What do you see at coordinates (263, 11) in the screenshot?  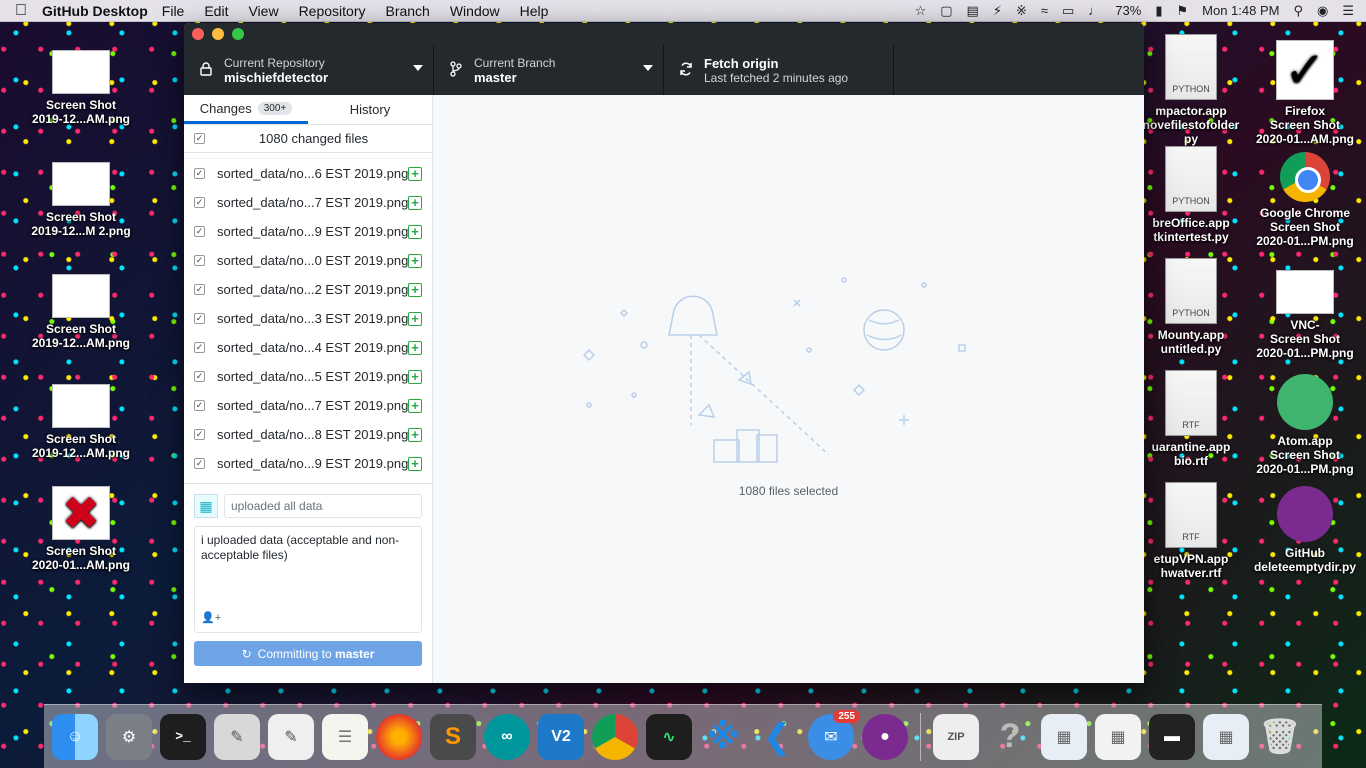 I see `menu-view: View` at bounding box center [263, 11].